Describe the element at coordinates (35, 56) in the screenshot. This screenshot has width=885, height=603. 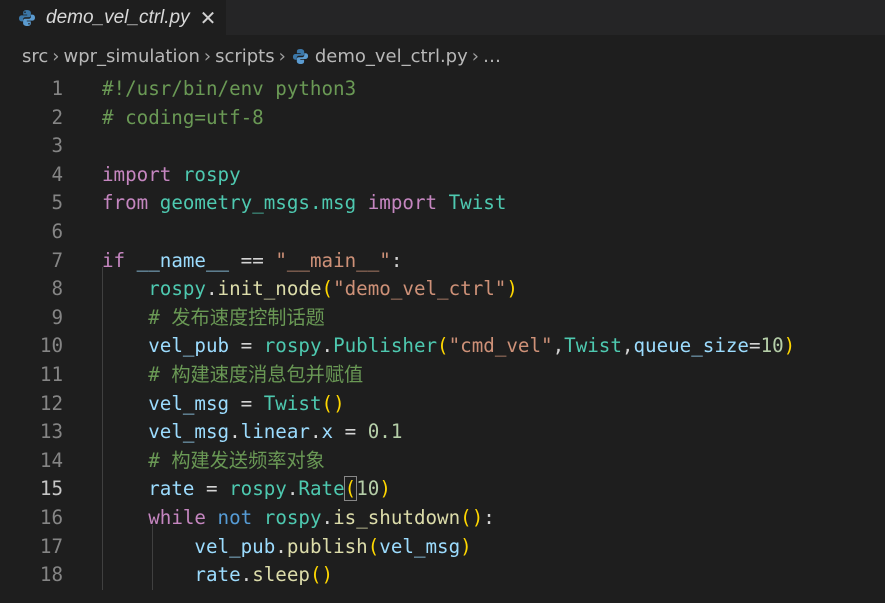
I see `breadcrumb-src: src` at that location.